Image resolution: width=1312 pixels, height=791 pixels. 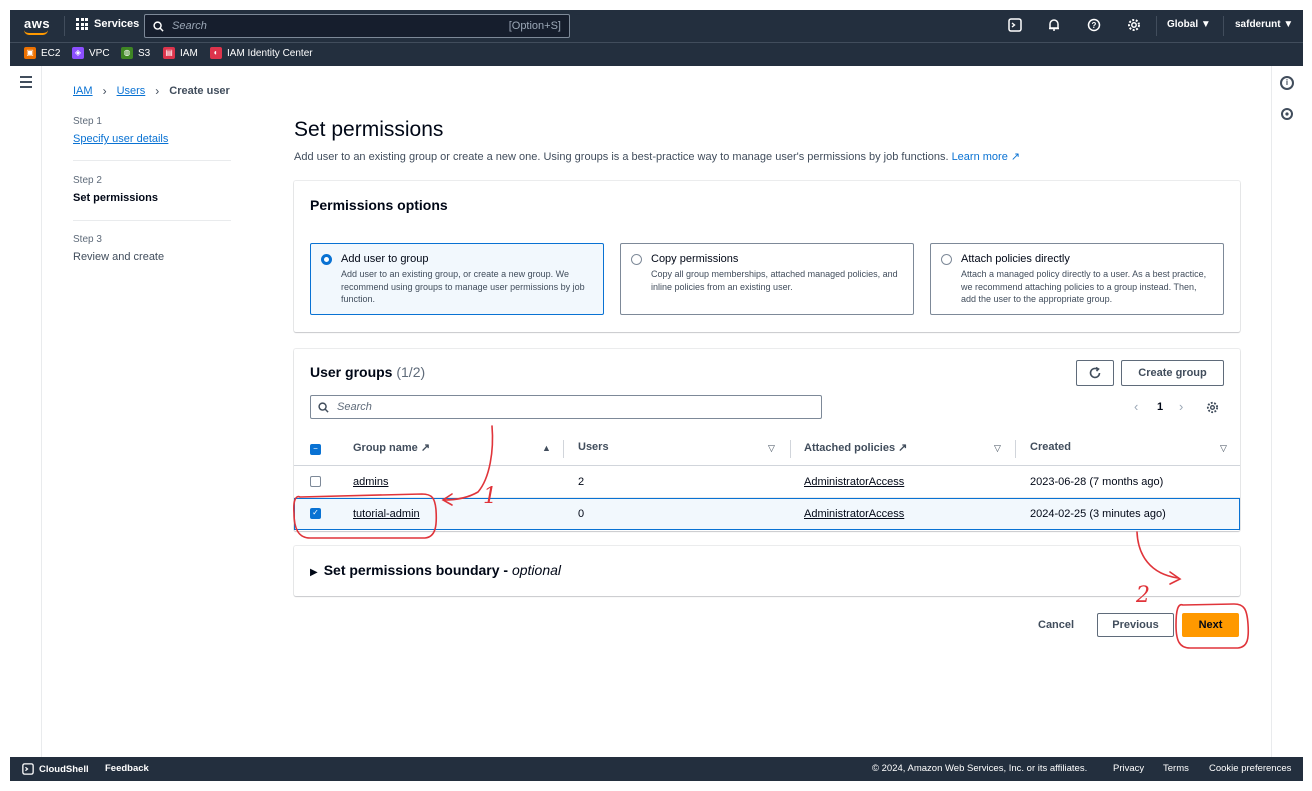 What do you see at coordinates (1160, 407) in the screenshot?
I see `pagination-page: 1` at bounding box center [1160, 407].